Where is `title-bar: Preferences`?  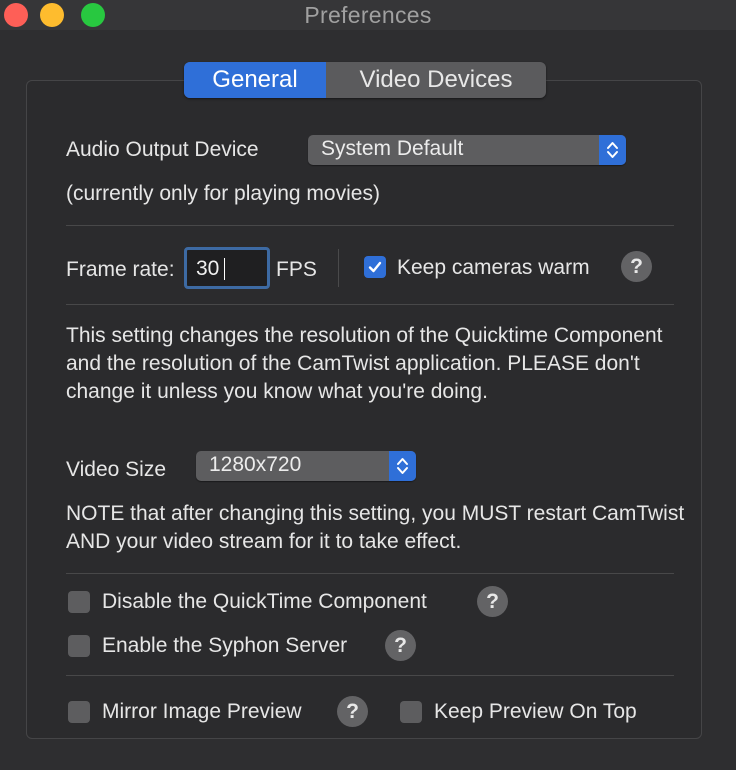 title-bar: Preferences is located at coordinates (368, 15).